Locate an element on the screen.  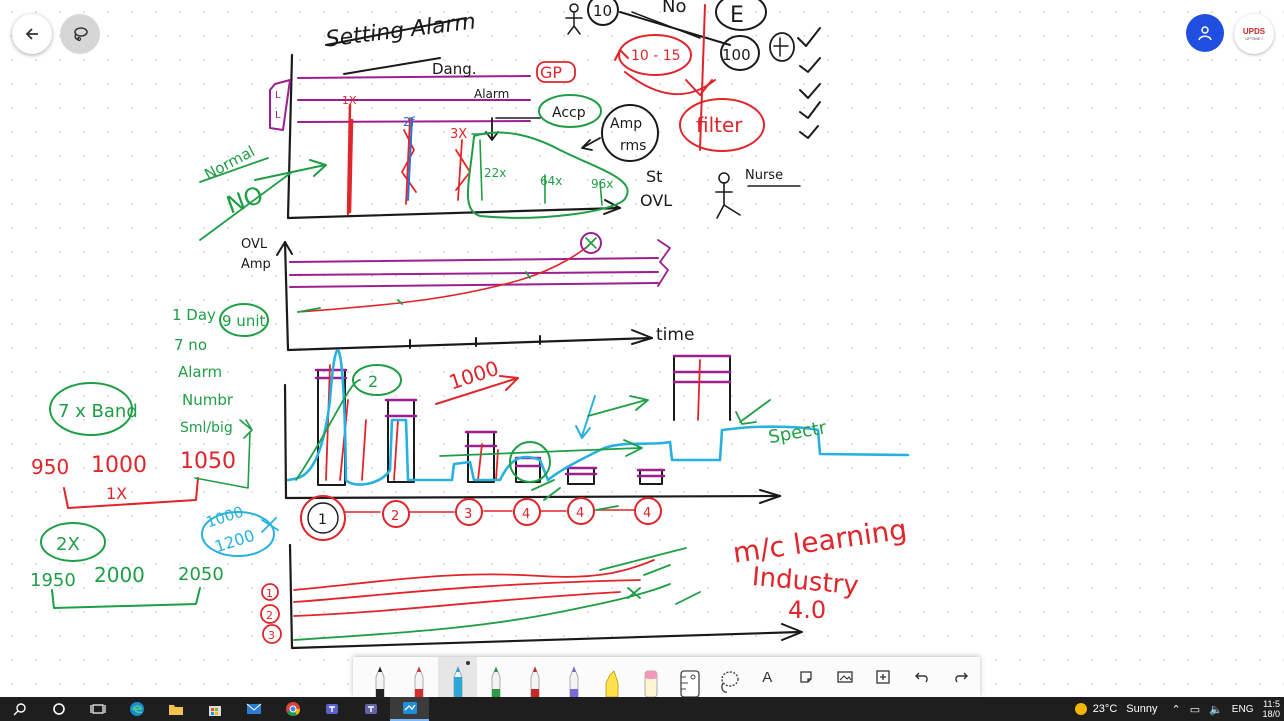
add-note-button is located at coordinates (806, 677).